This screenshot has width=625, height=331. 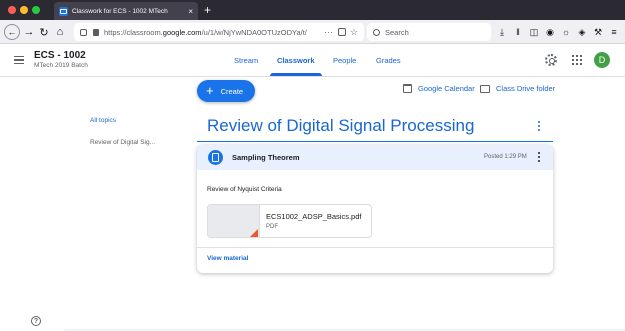 I want to click on main-menu-icon, so click(x=19, y=60).